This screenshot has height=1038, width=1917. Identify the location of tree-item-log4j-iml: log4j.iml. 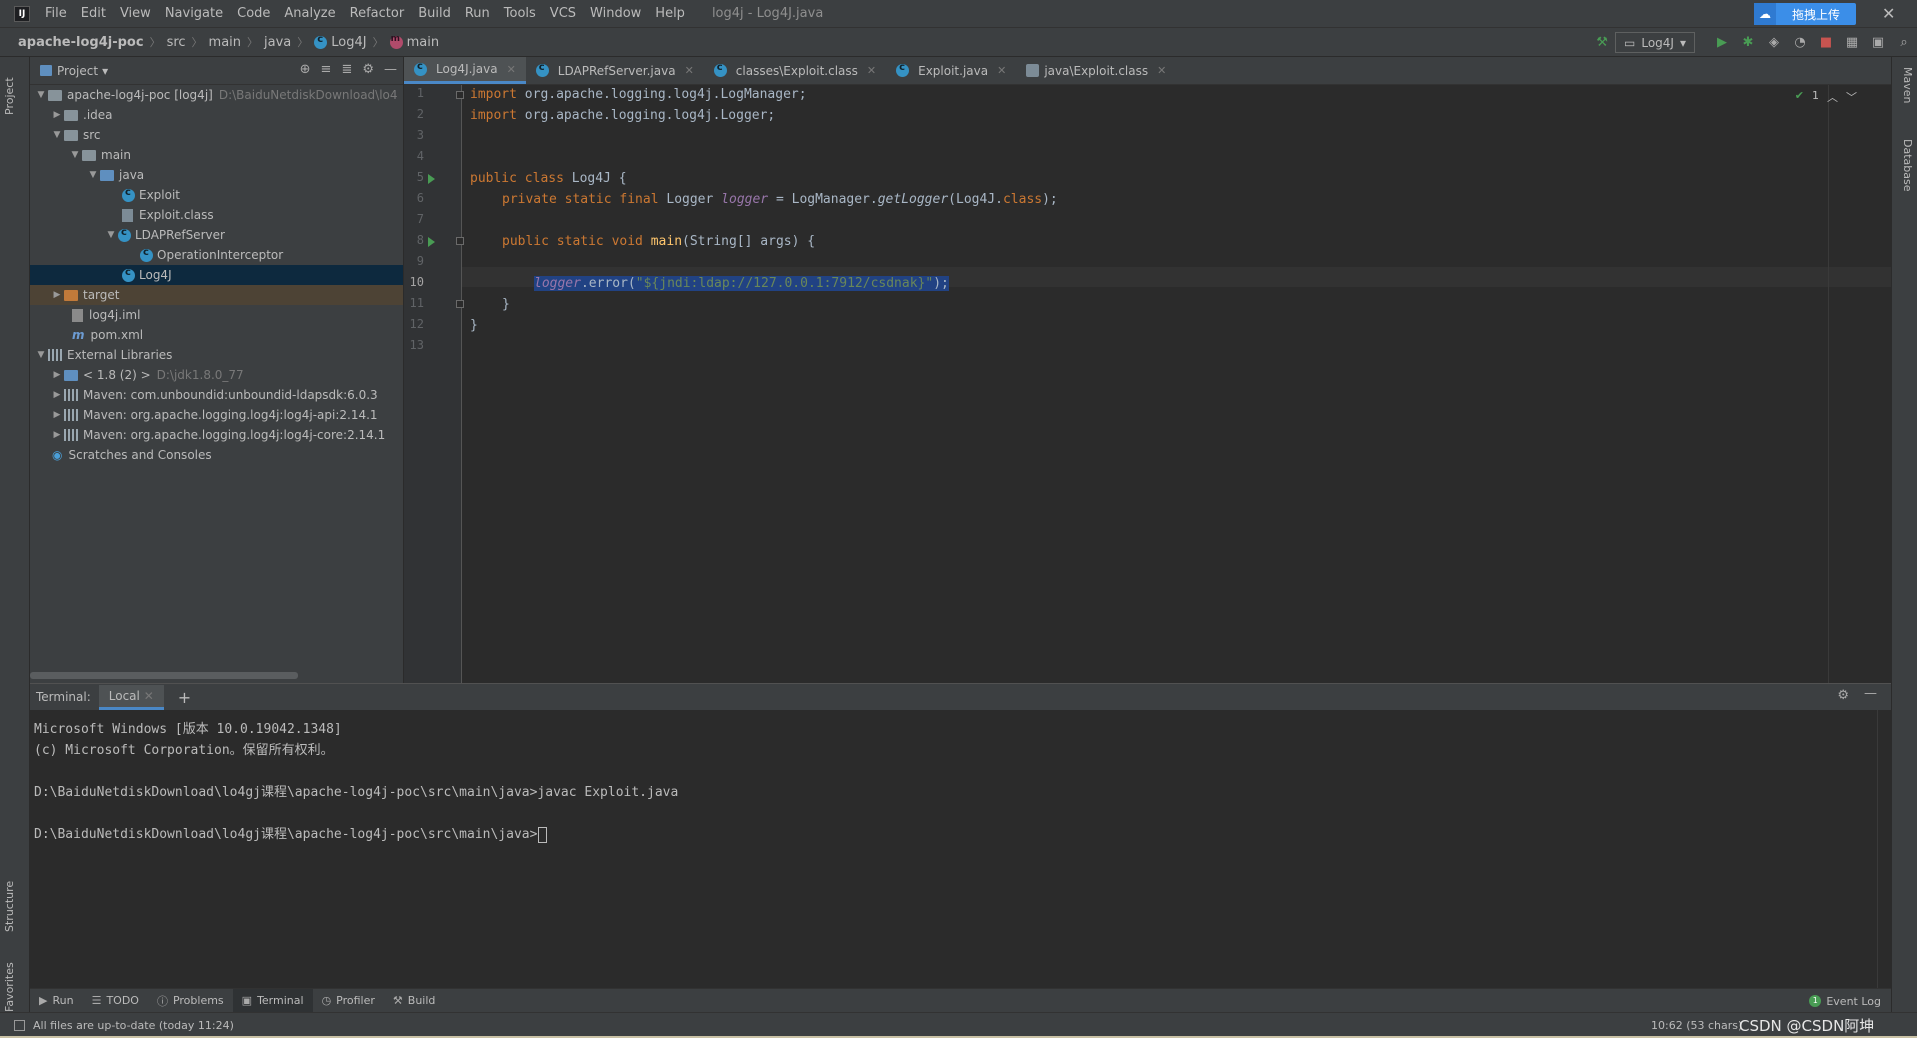
(216, 315).